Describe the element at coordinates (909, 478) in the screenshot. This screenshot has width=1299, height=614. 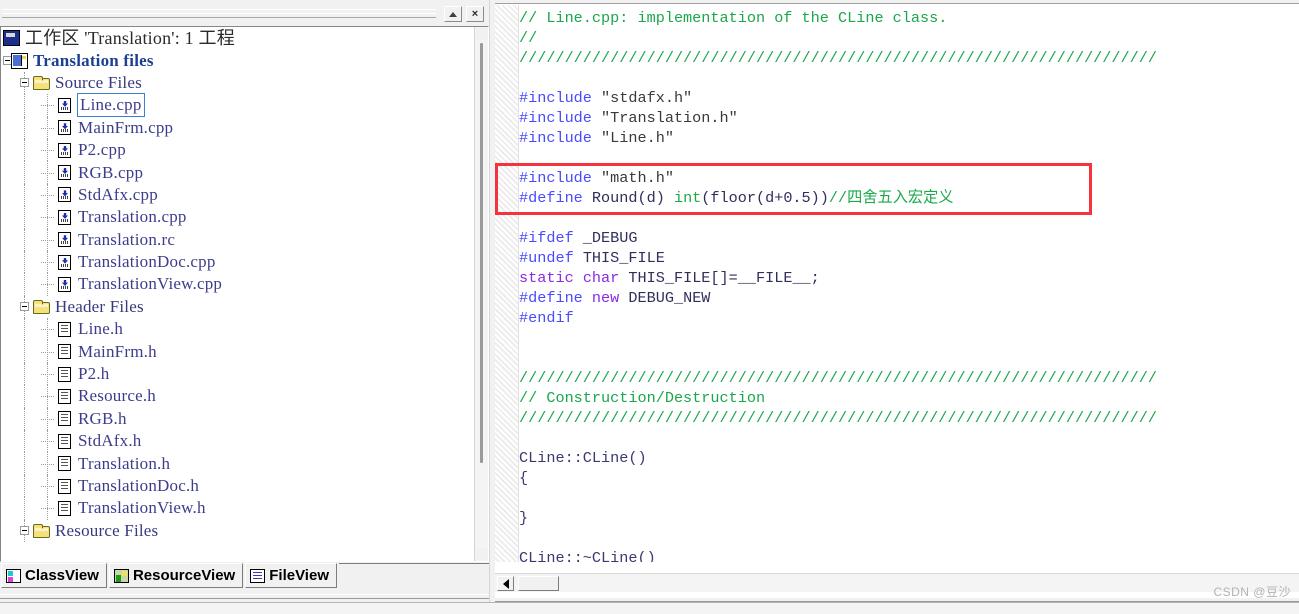
I see `code-line: {` at that location.